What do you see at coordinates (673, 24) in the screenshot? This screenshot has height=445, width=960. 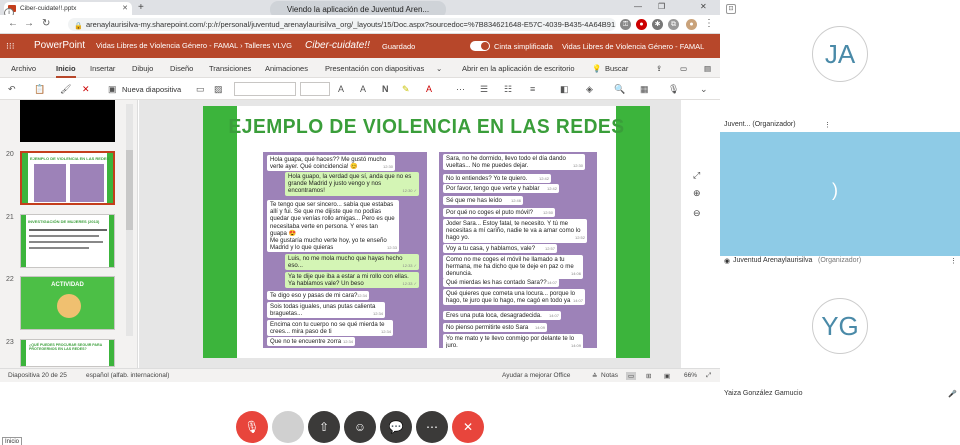 I see `puzzle-icon: ⧉` at bounding box center [673, 24].